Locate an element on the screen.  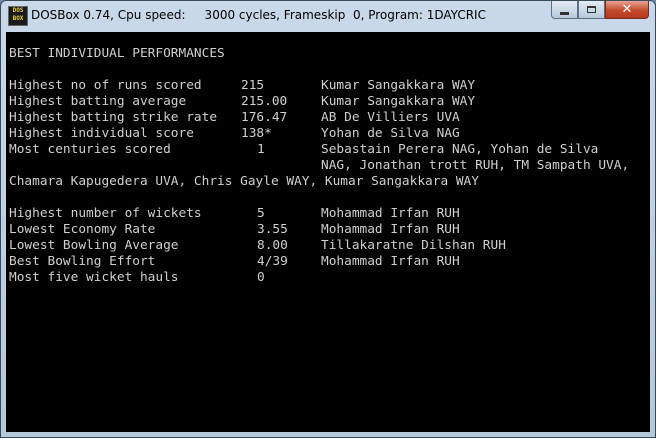
dosbox-app-icon: DOS BOX is located at coordinates (18, 16).